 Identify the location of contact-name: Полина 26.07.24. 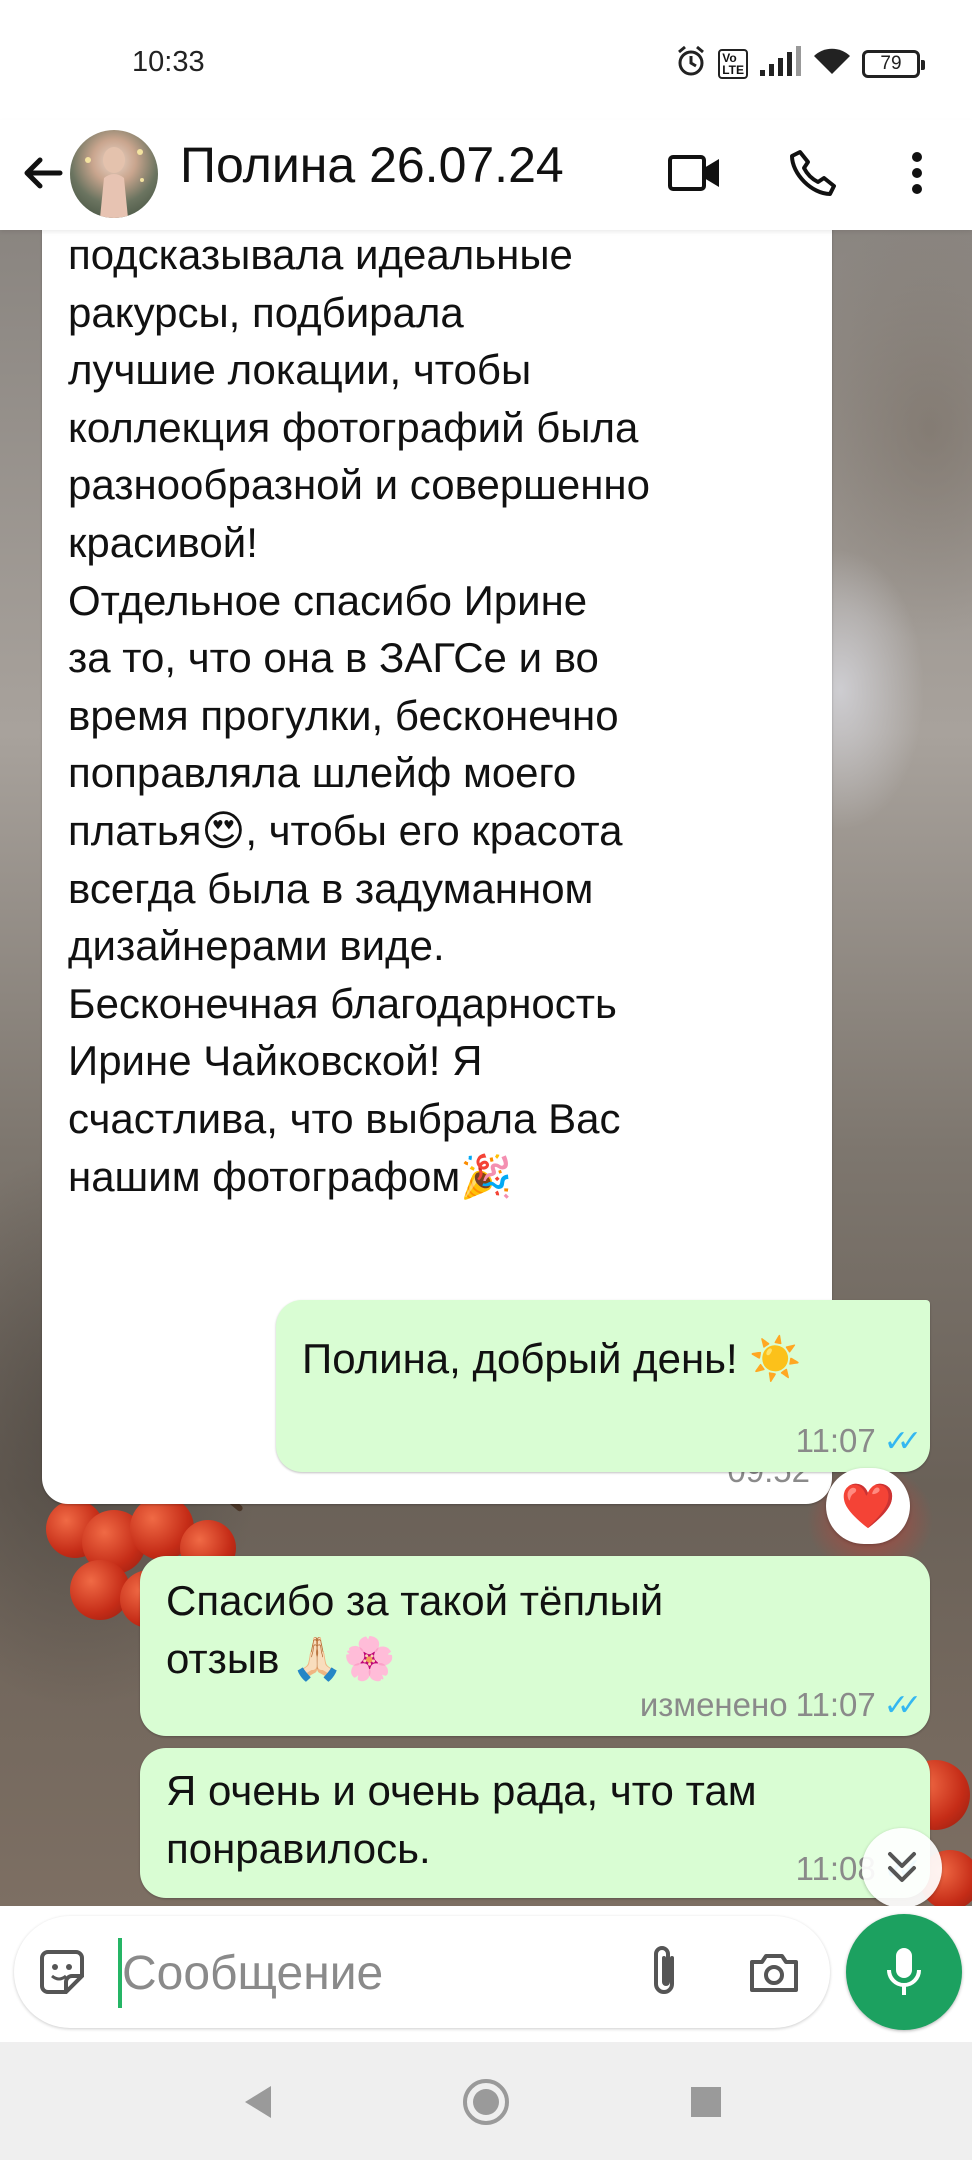
(372, 165).